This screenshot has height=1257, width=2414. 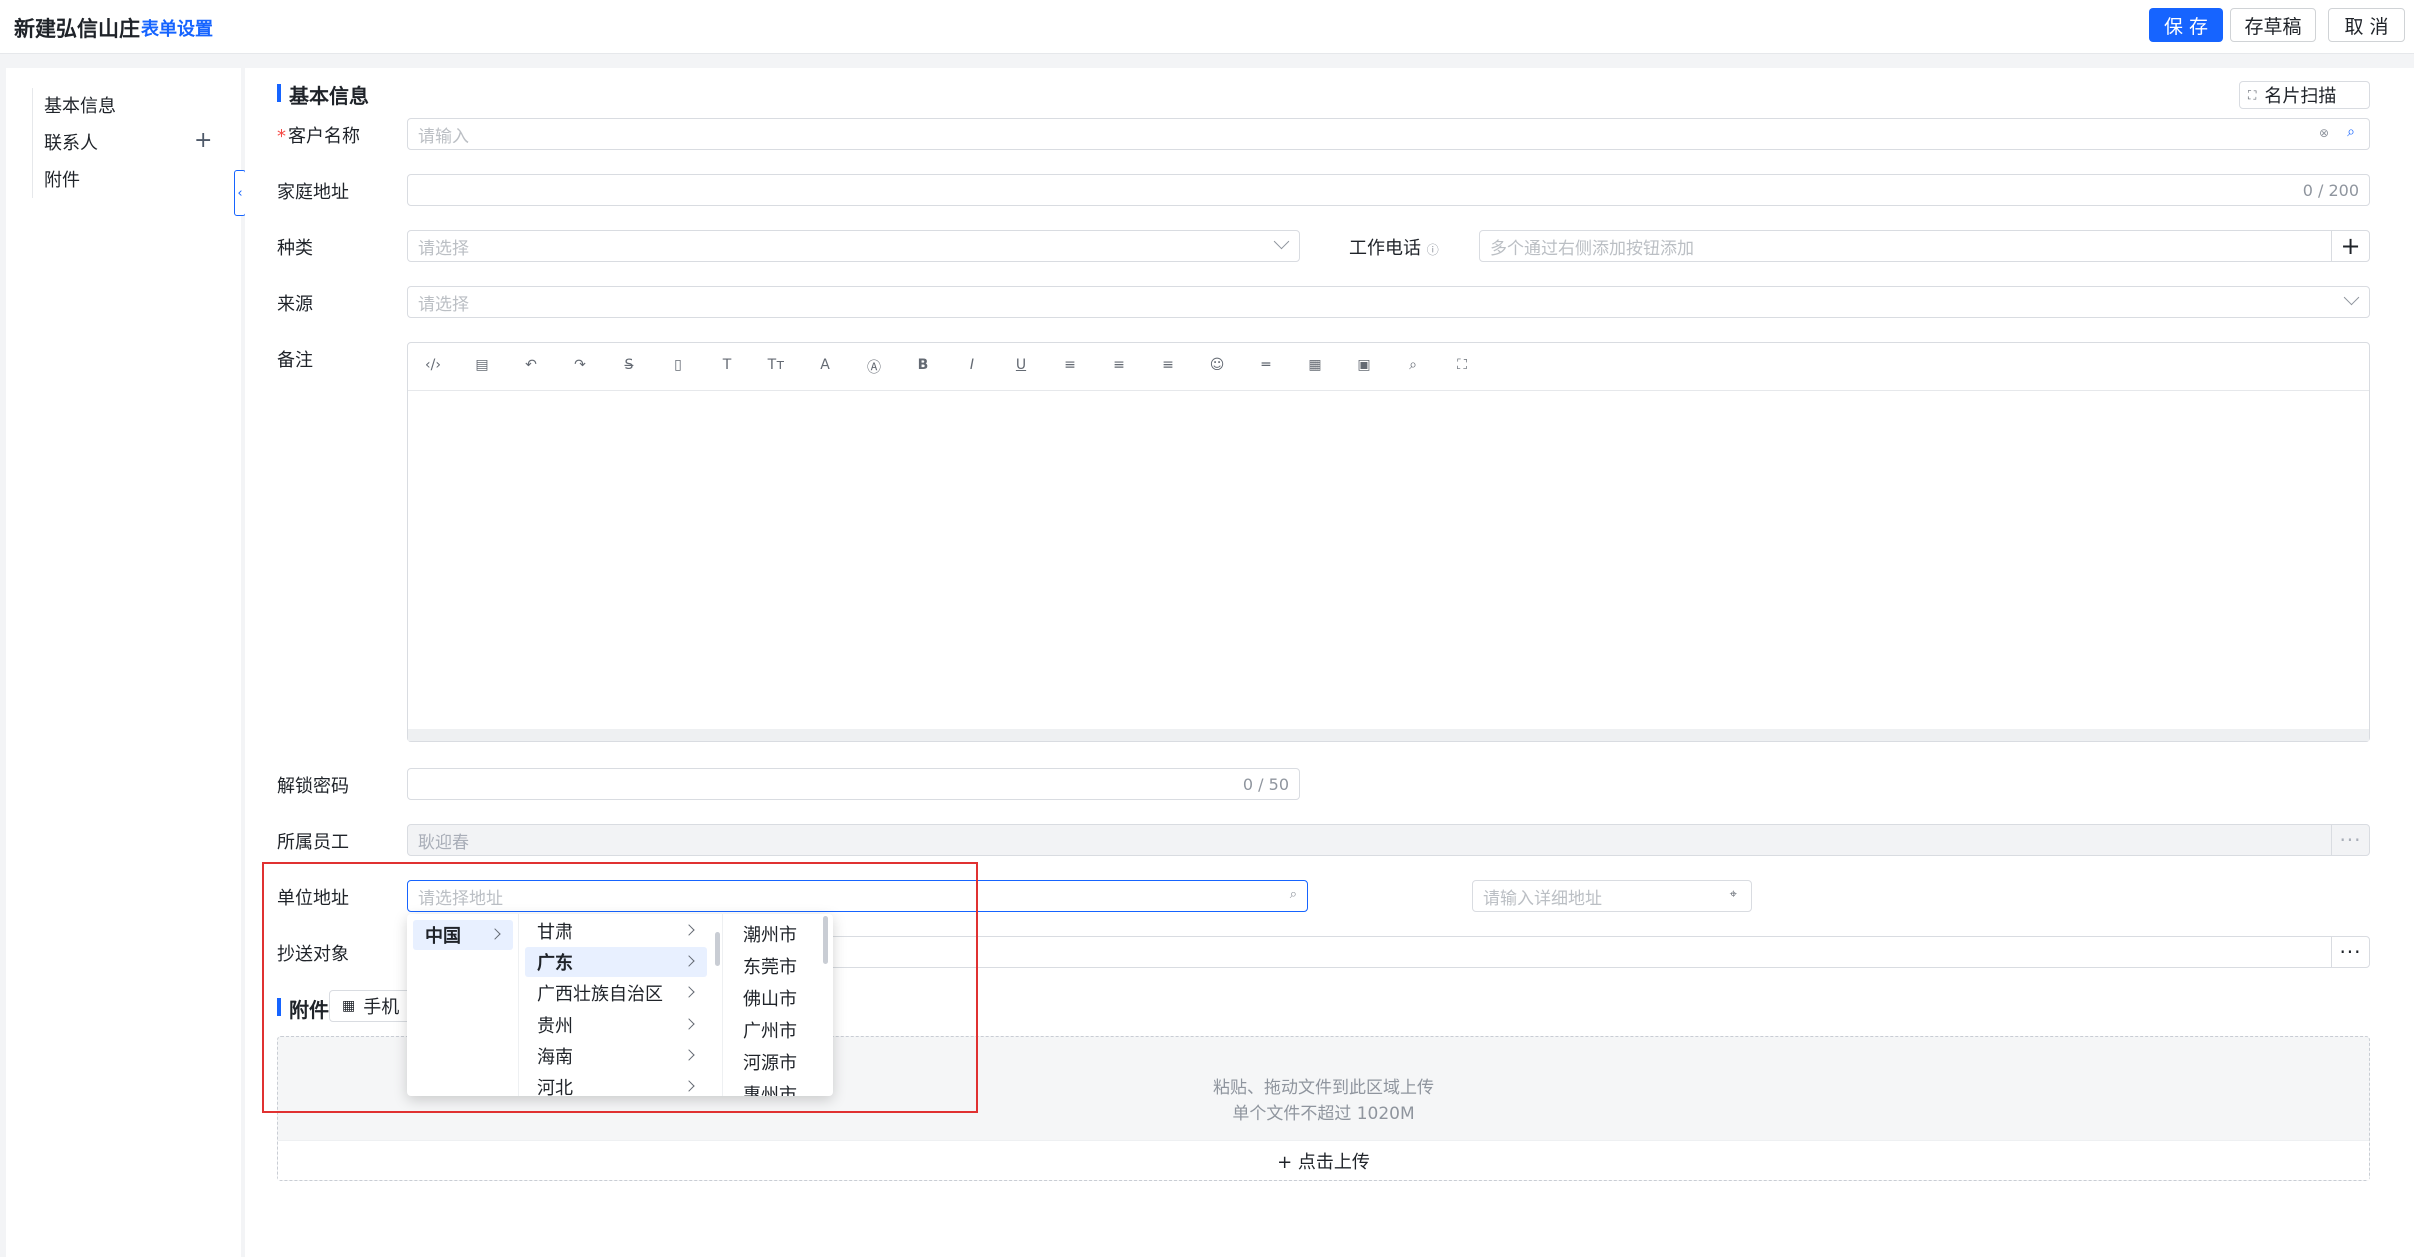 What do you see at coordinates (313, 786) in the screenshot?
I see `unlock-password-label: 解锁密码` at bounding box center [313, 786].